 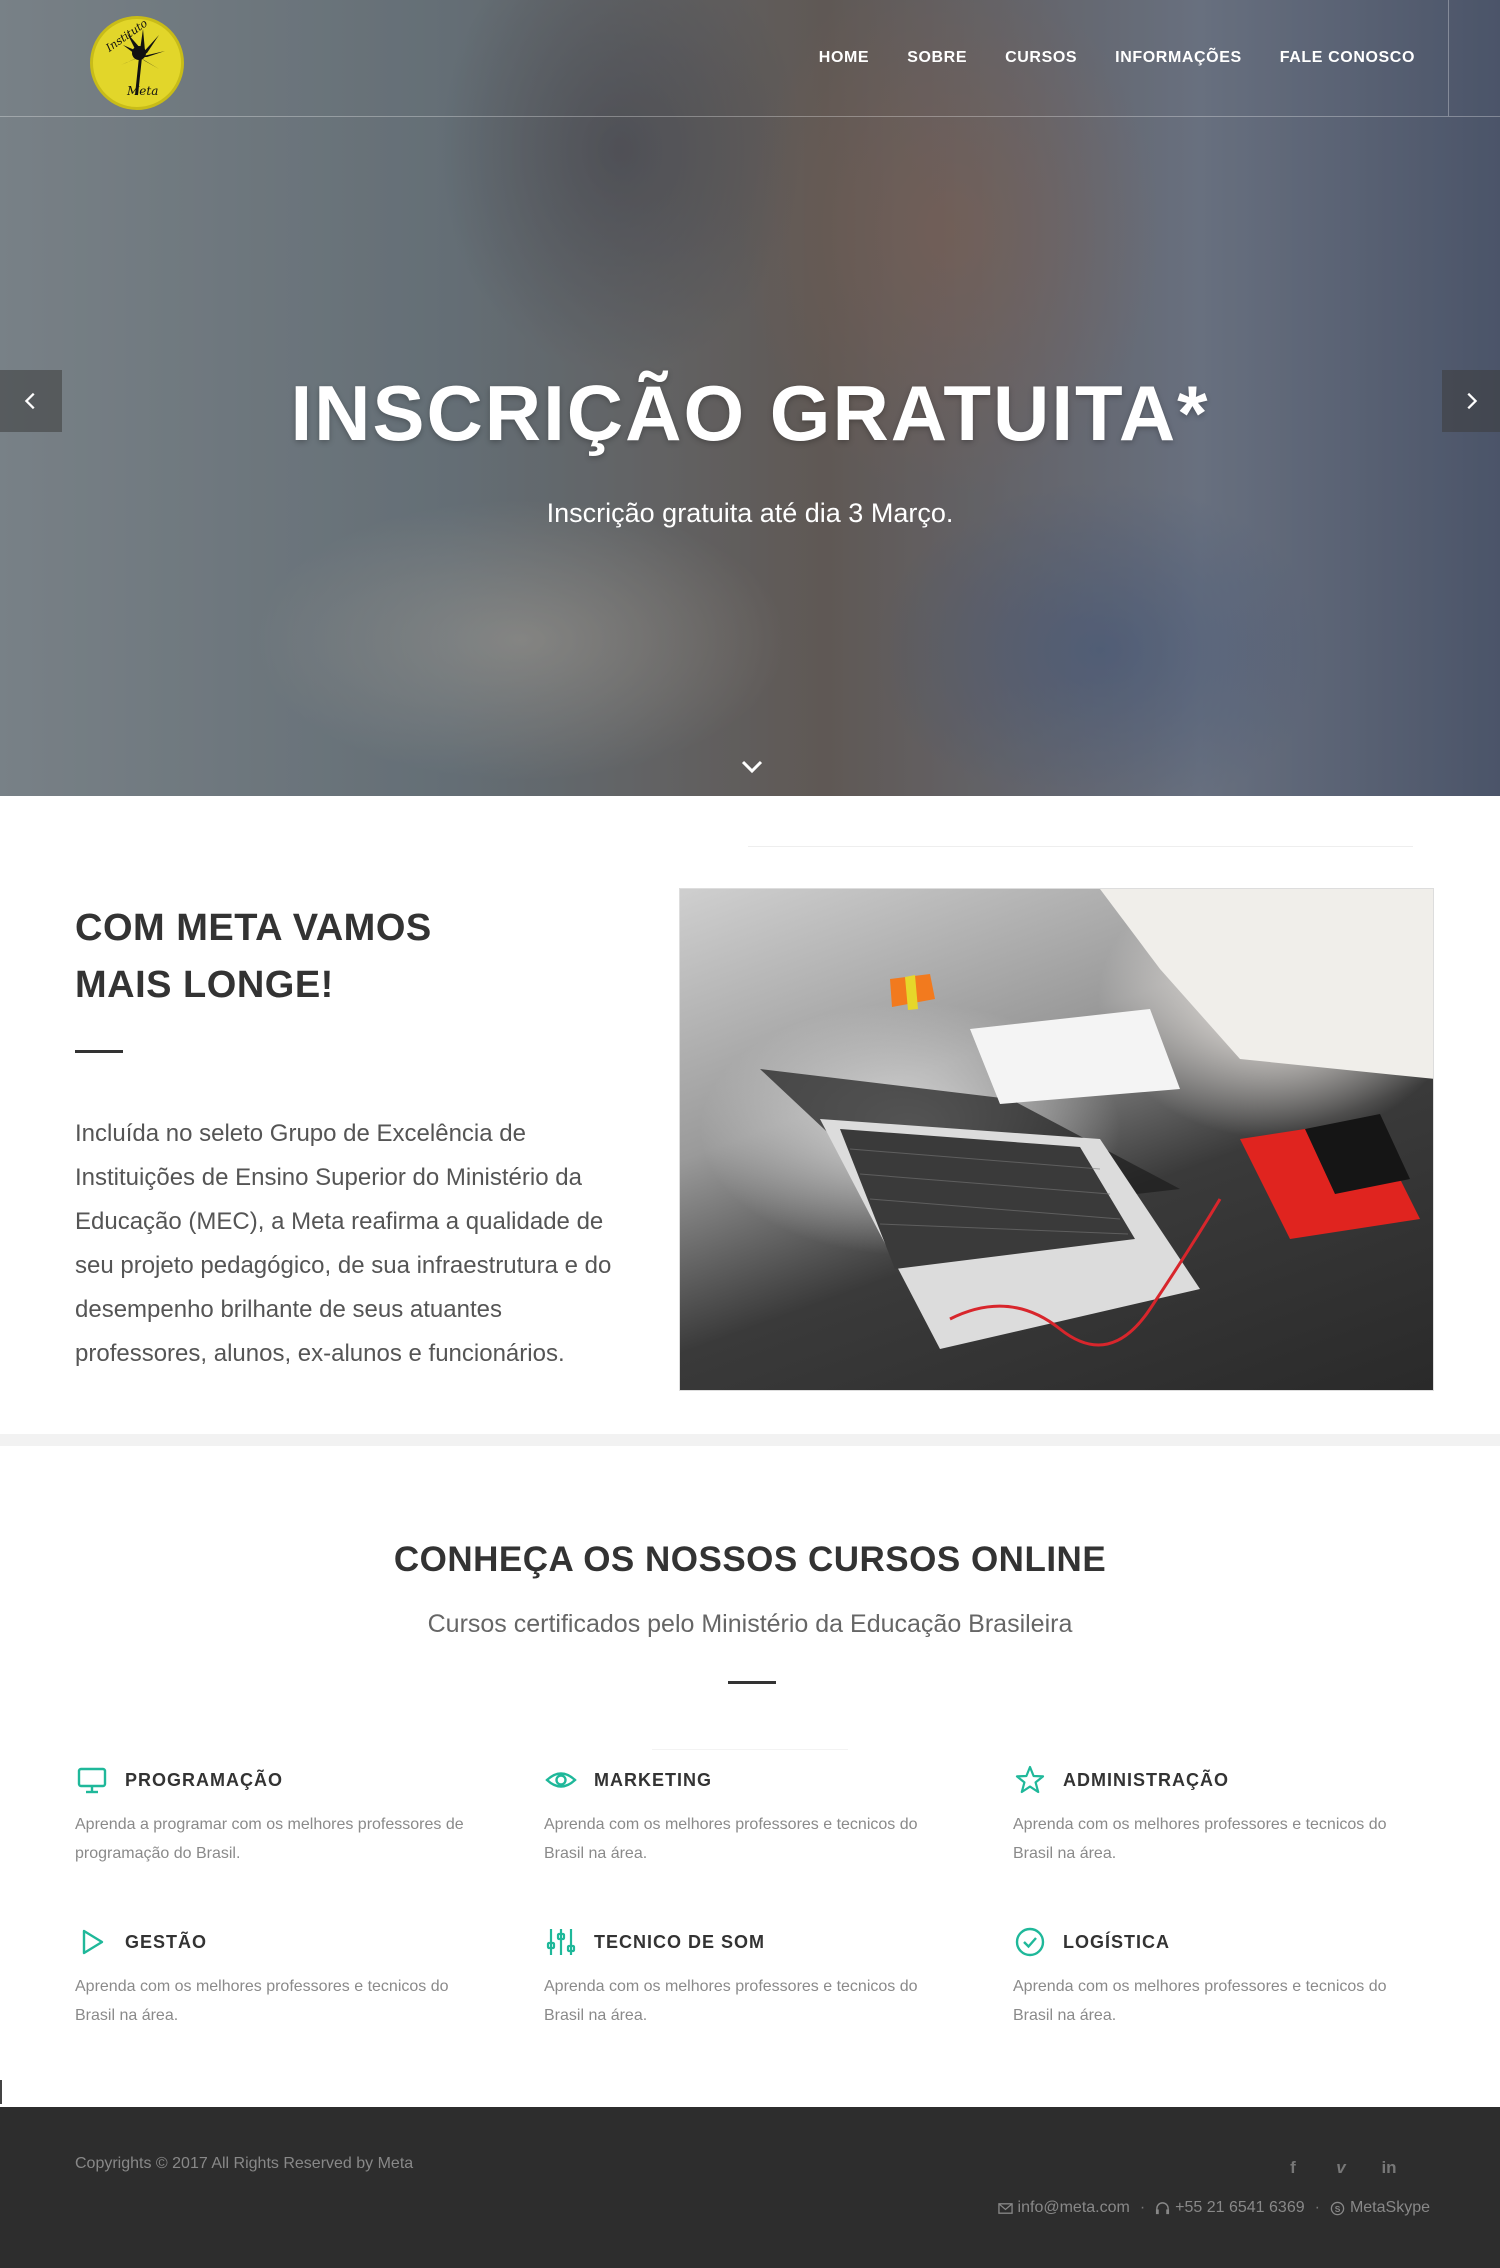 I want to click on about-divider, so click(x=1080, y=846).